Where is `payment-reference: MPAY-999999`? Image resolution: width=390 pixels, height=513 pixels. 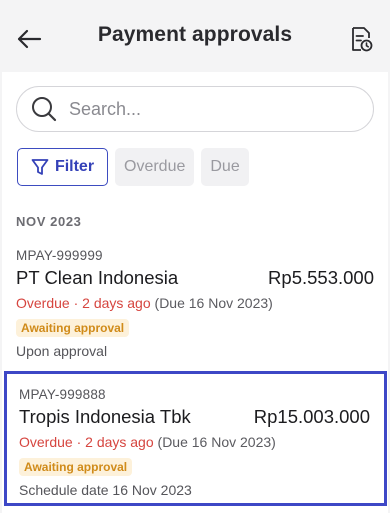 payment-reference: MPAY-999999 is located at coordinates (59, 255).